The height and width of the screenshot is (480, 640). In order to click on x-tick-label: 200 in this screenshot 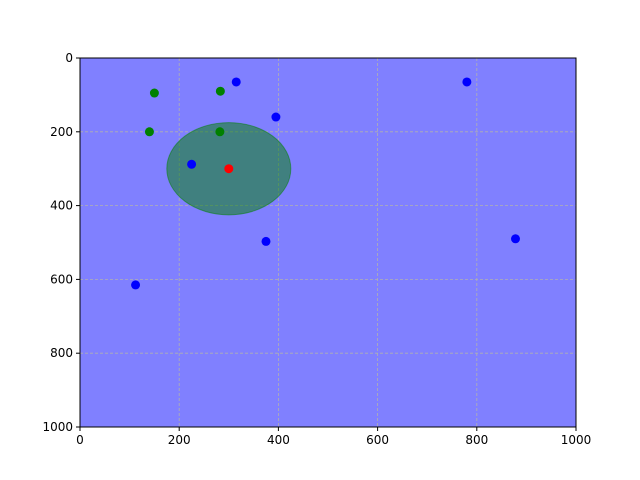, I will do `click(179, 440)`.